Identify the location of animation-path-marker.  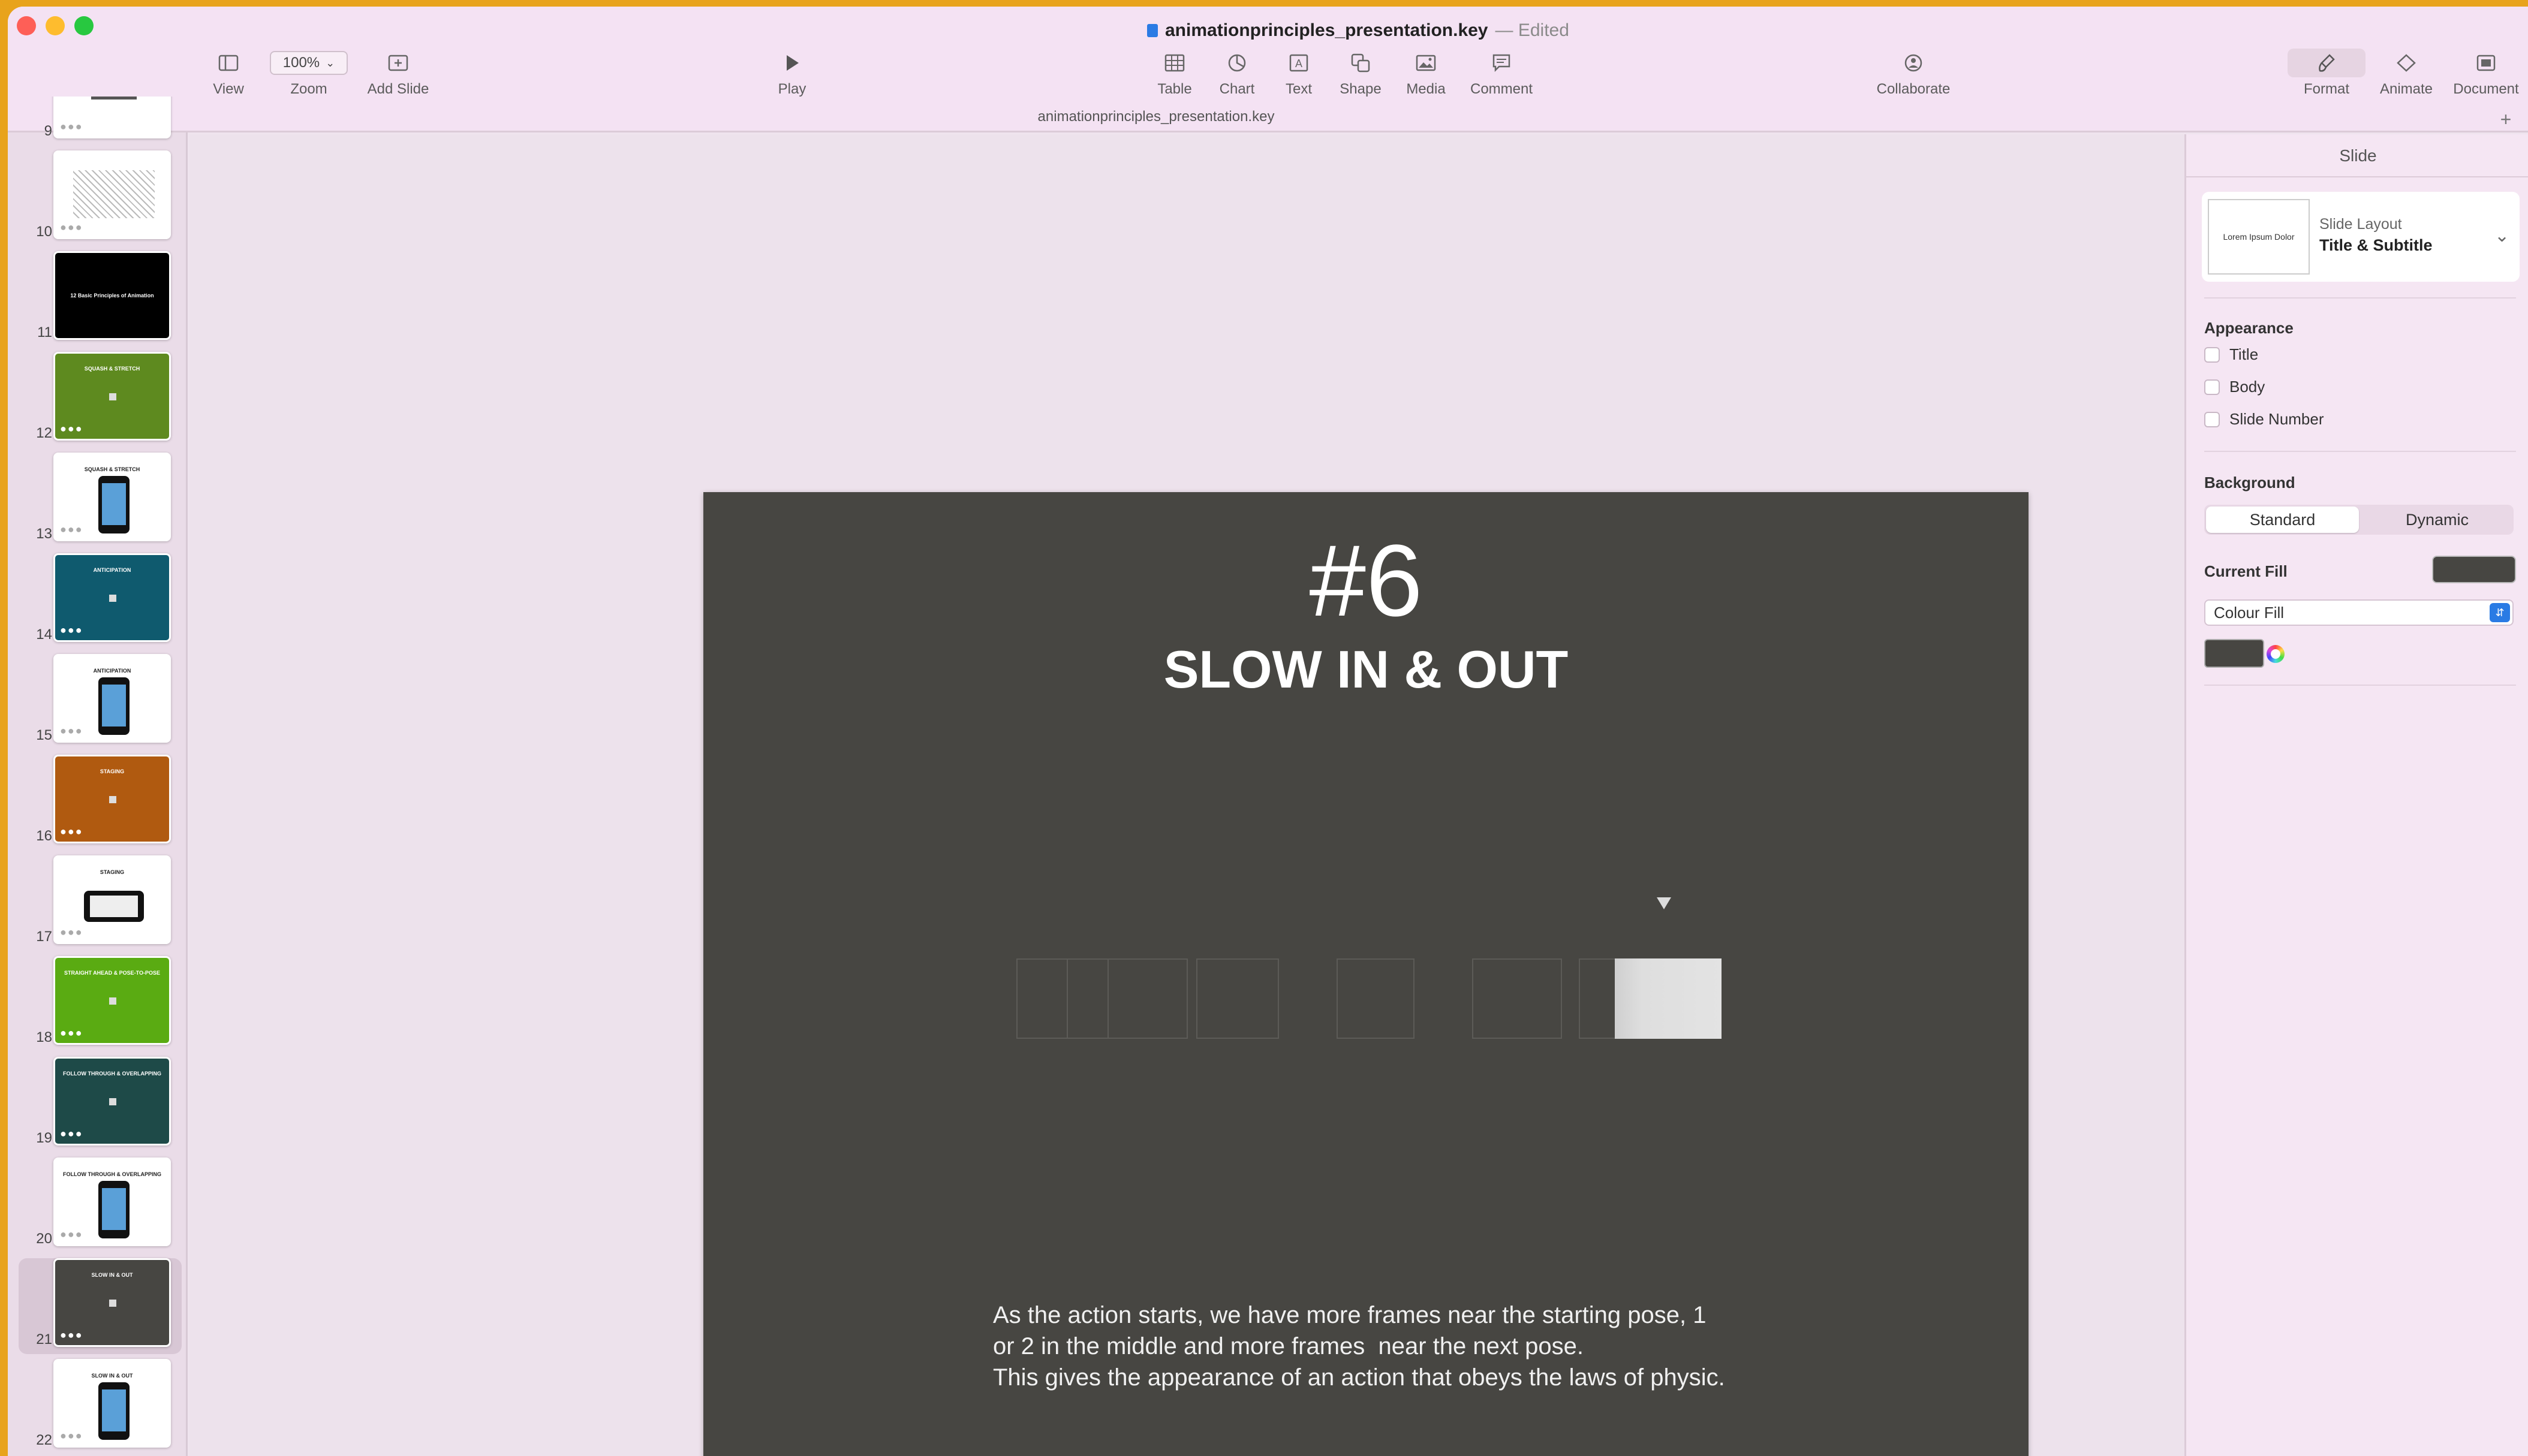
(1664, 903).